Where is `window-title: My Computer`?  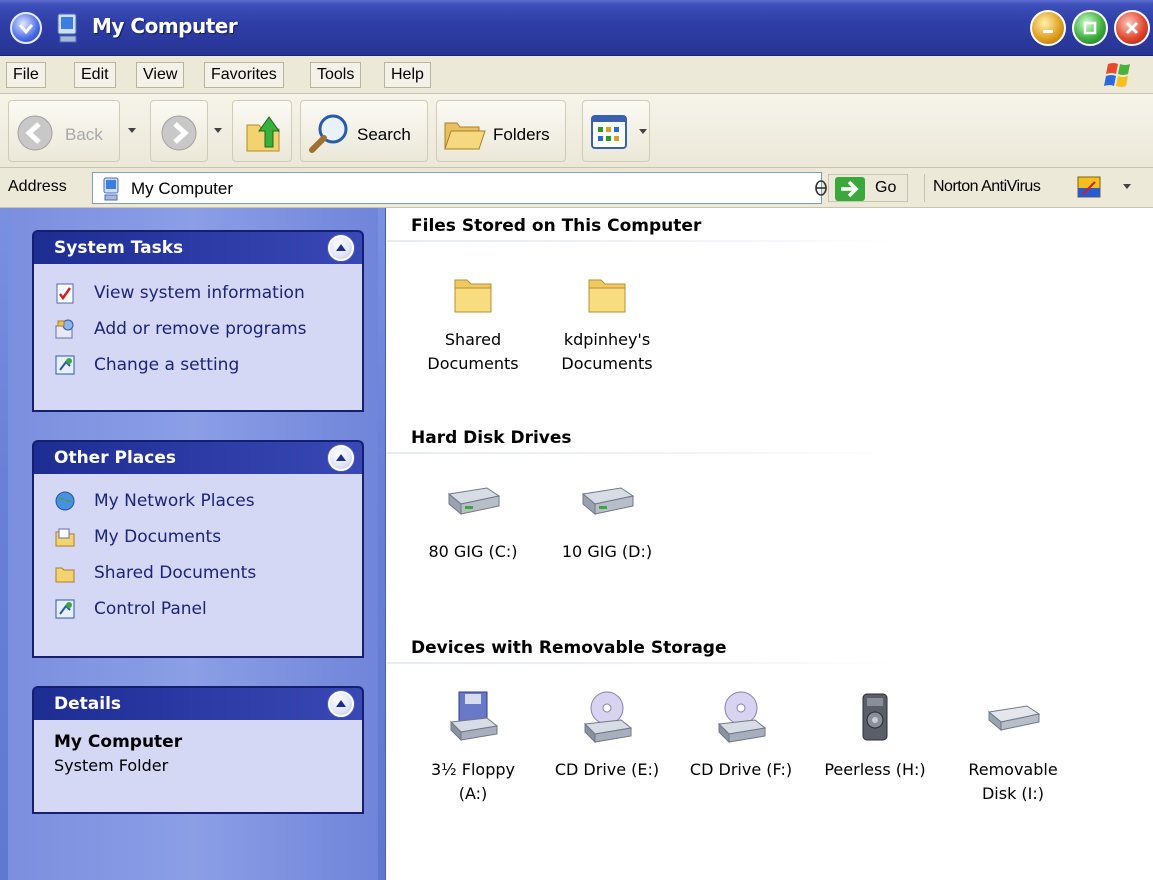
window-title: My Computer is located at coordinates (165, 26).